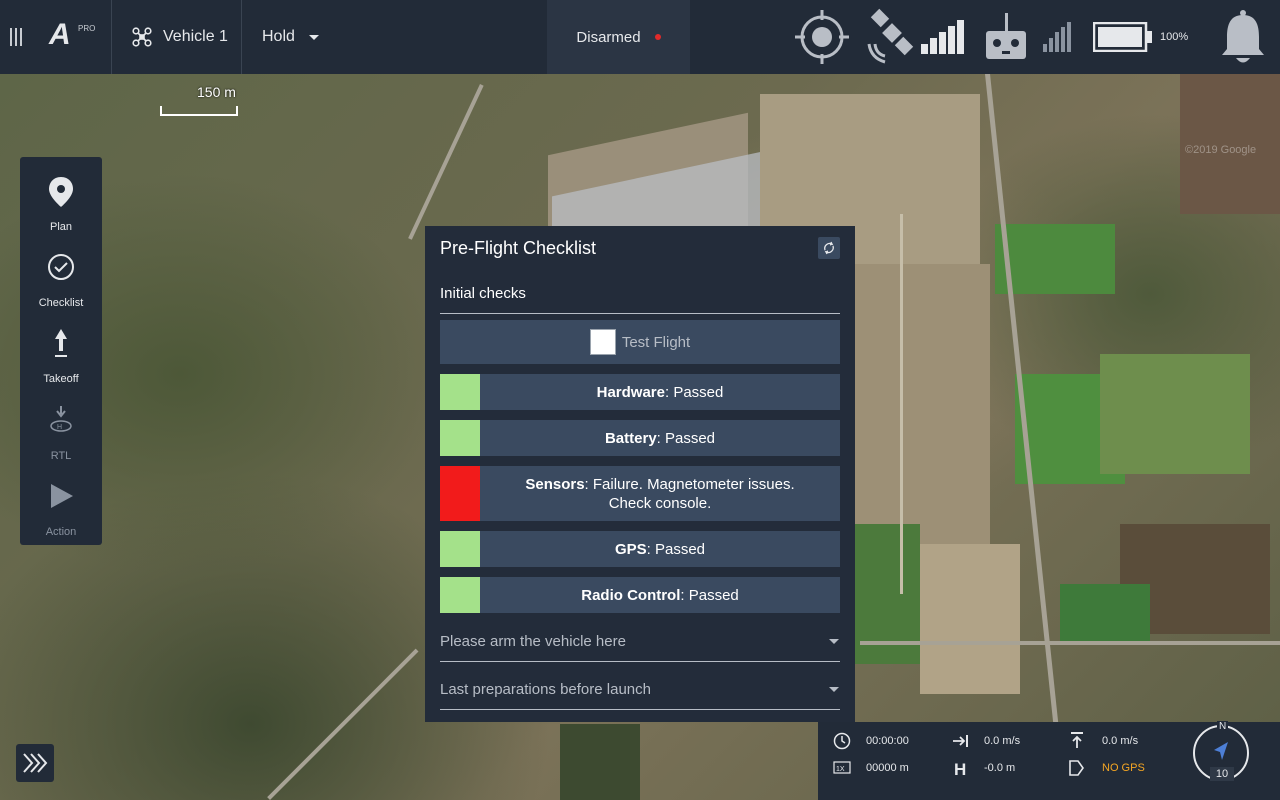 This screenshot has height=800, width=1280. I want to click on return-to-launch-icon: H, so click(61, 419).